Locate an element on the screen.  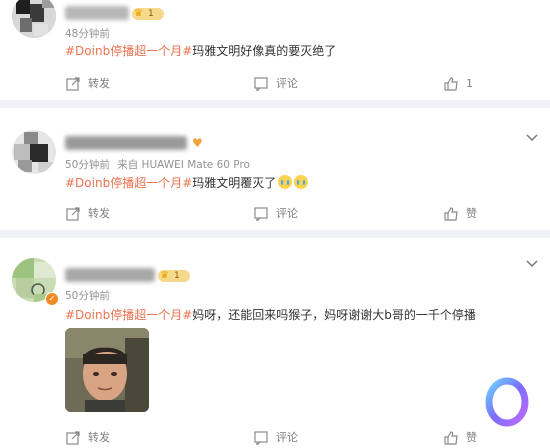
post-image is located at coordinates (107, 370).